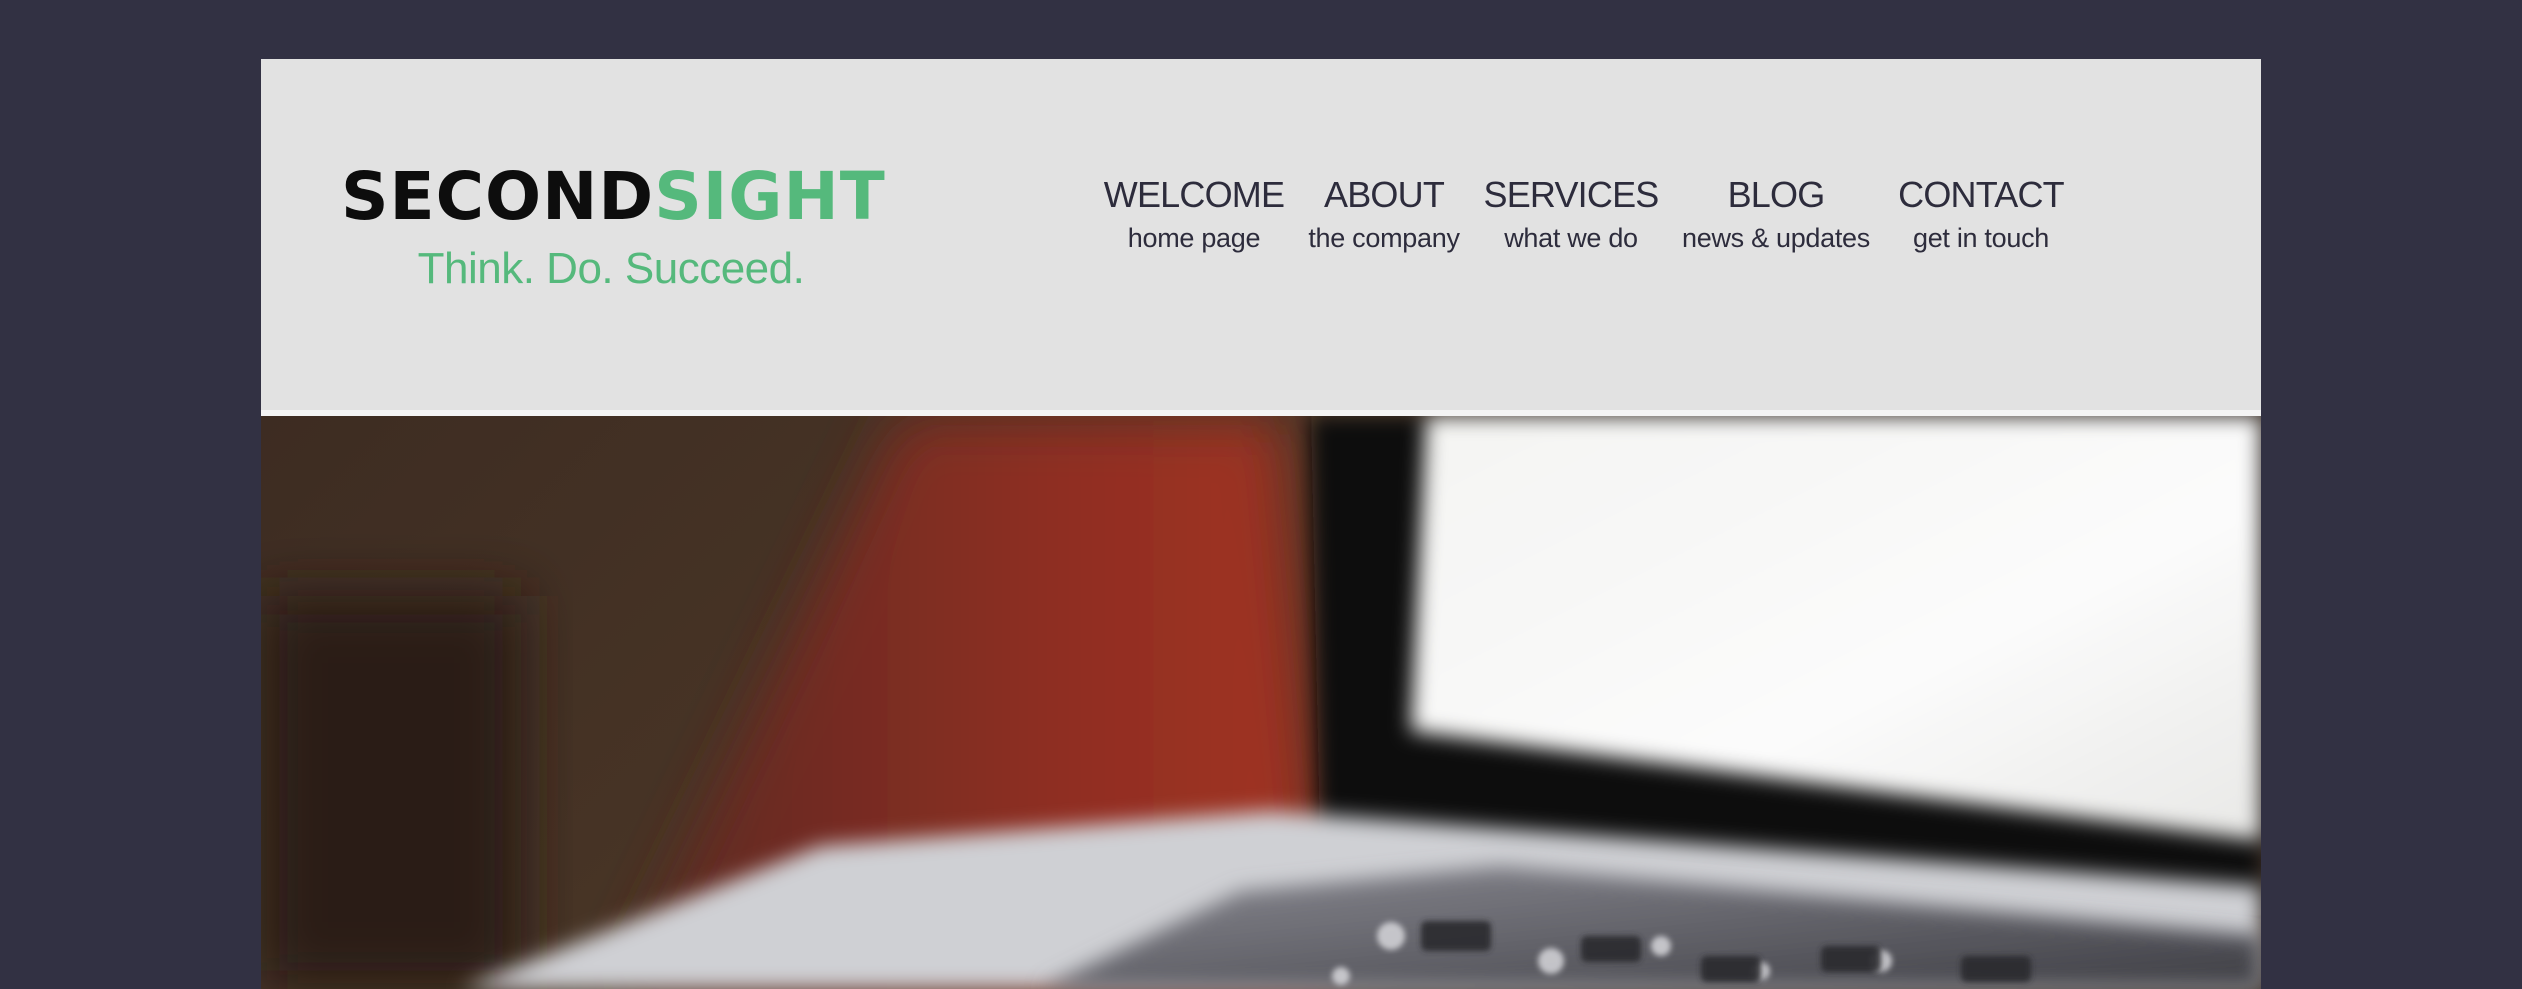 The image size is (2522, 989). What do you see at coordinates (1571, 194) in the screenshot?
I see `nav-item-label: SERVICES` at bounding box center [1571, 194].